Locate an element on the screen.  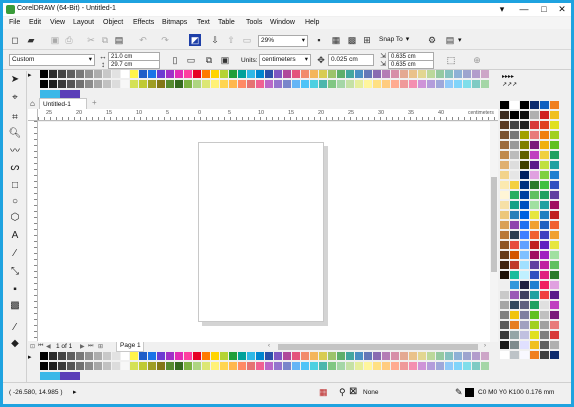
cut-icon: ✂ is located at coordinates (91, 40).